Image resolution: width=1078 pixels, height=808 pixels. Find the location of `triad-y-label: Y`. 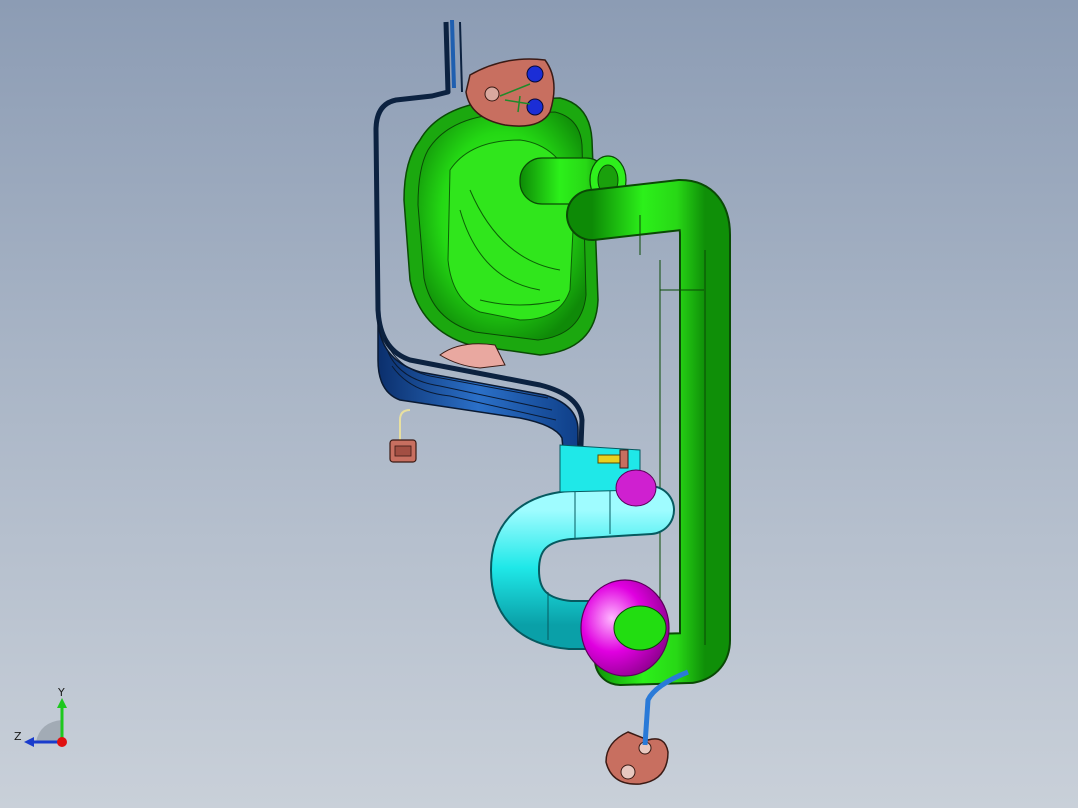

triad-y-label: Y is located at coordinates (61, 692).